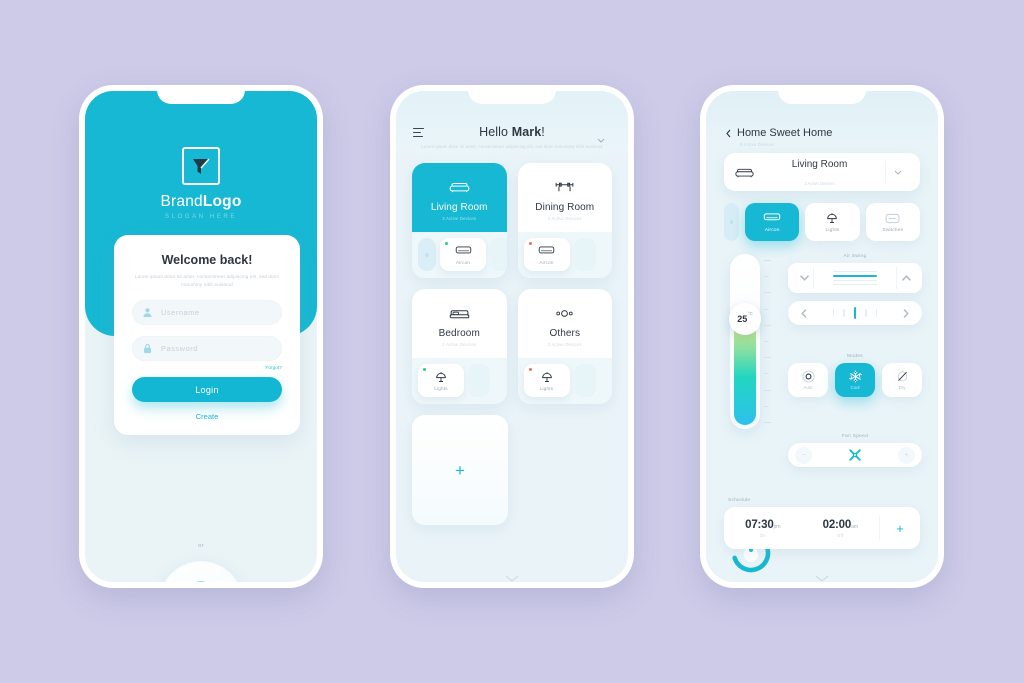 The width and height of the screenshot is (1024, 683). What do you see at coordinates (427, 254) in the screenshot?
I see `device-add-pill` at bounding box center [427, 254].